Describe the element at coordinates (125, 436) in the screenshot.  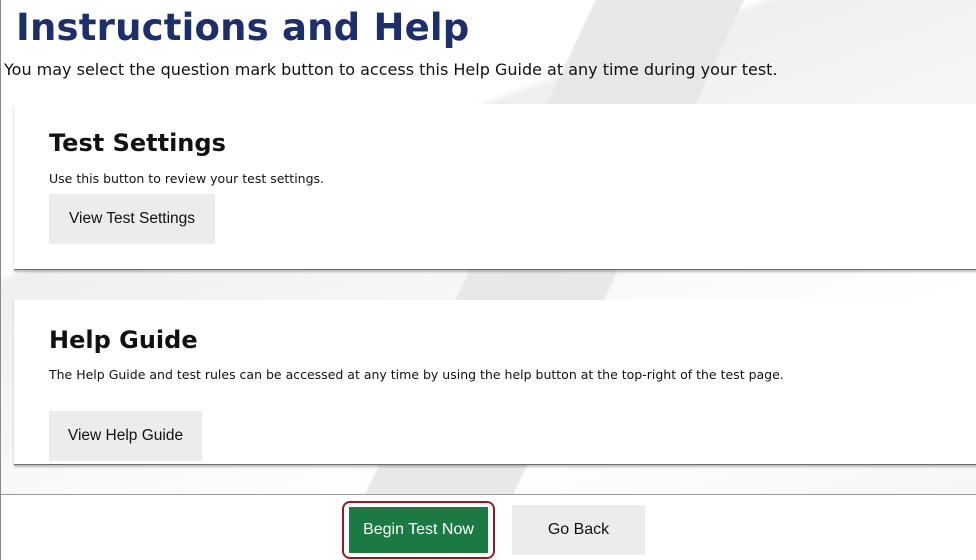
I see `view-help-guide-button: View Help Guide` at that location.